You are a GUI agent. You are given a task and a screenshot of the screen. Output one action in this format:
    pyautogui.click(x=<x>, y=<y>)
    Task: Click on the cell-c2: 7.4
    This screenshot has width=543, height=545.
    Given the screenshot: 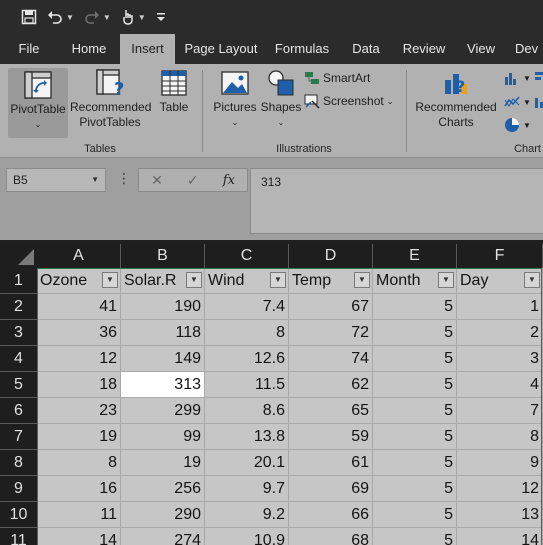 What is the action you would take?
    pyautogui.click(x=247, y=307)
    